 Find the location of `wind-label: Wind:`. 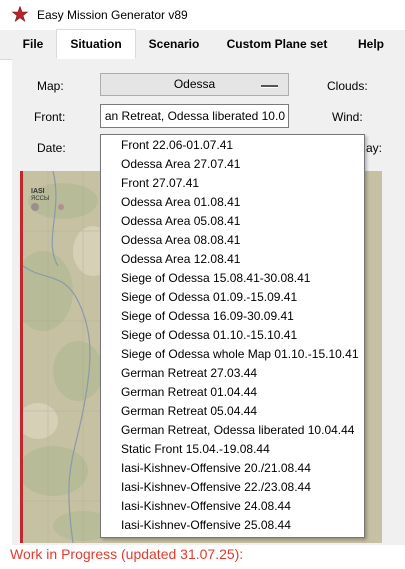

wind-label: Wind: is located at coordinates (347, 117).